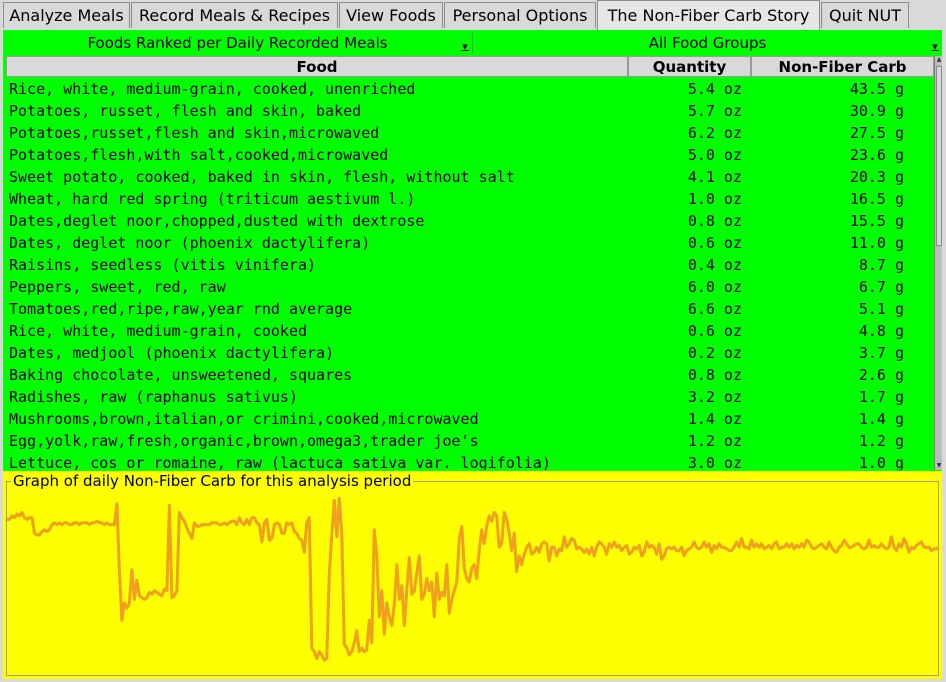 The width and height of the screenshot is (946, 682). I want to click on carb-cell: 30.9 g, so click(876, 111).